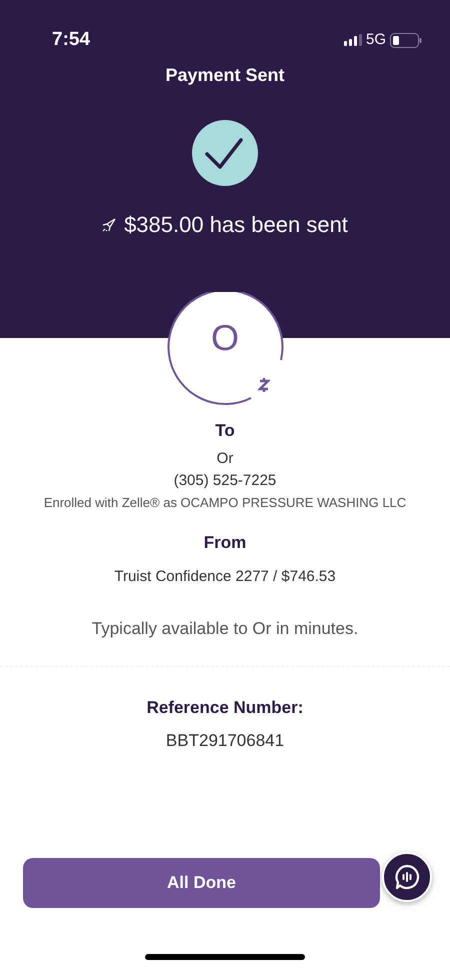 This screenshot has width=450, height=975. Describe the element at coordinates (353, 40) in the screenshot. I see `signal-icon` at that location.